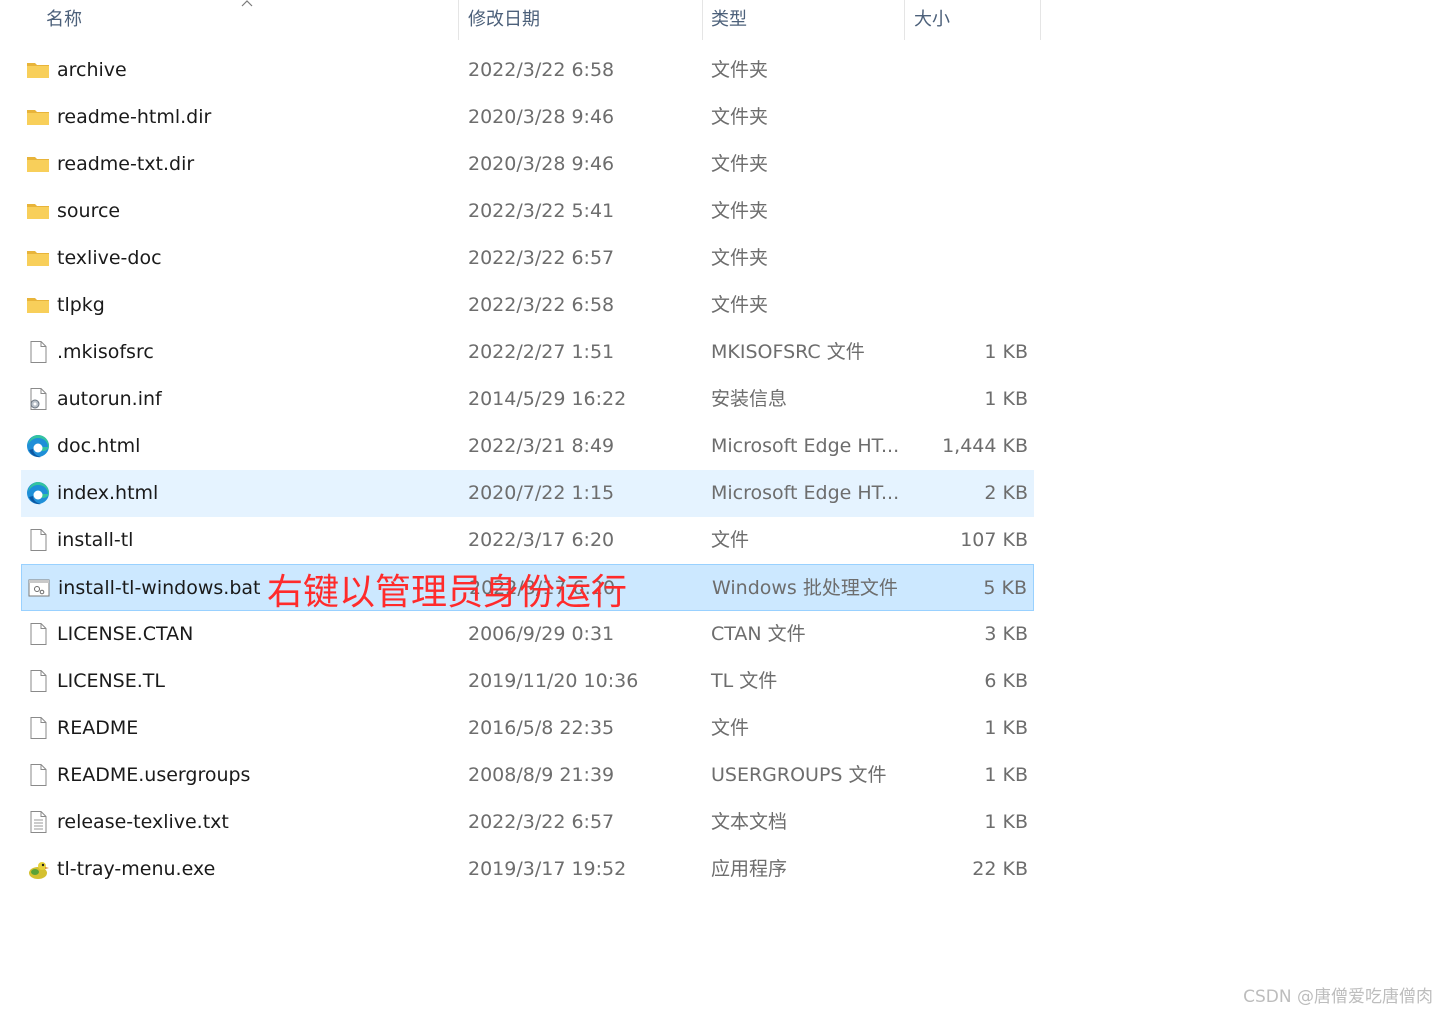 The height and width of the screenshot is (1013, 1447). Describe the element at coordinates (803, 20) in the screenshot. I see `column-header-type: 类型` at that location.